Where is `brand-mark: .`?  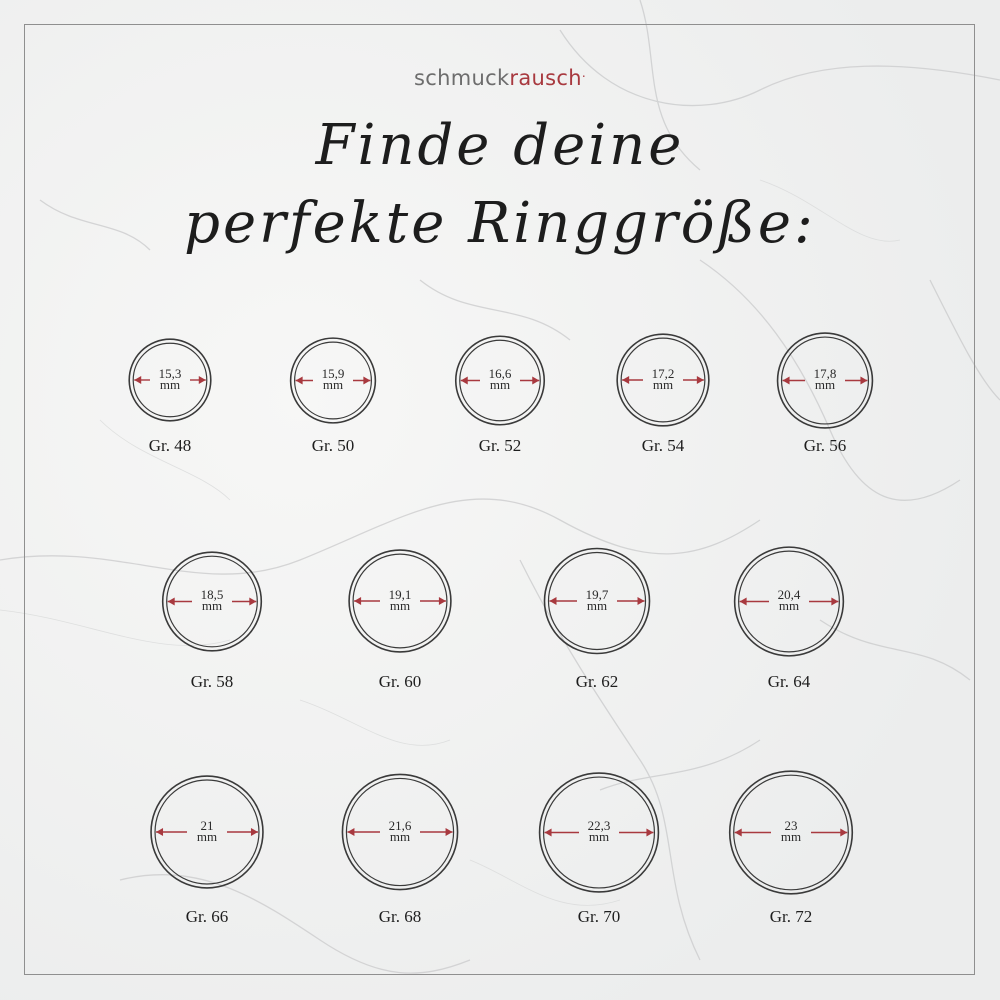
brand-mark: . is located at coordinates (583, 73).